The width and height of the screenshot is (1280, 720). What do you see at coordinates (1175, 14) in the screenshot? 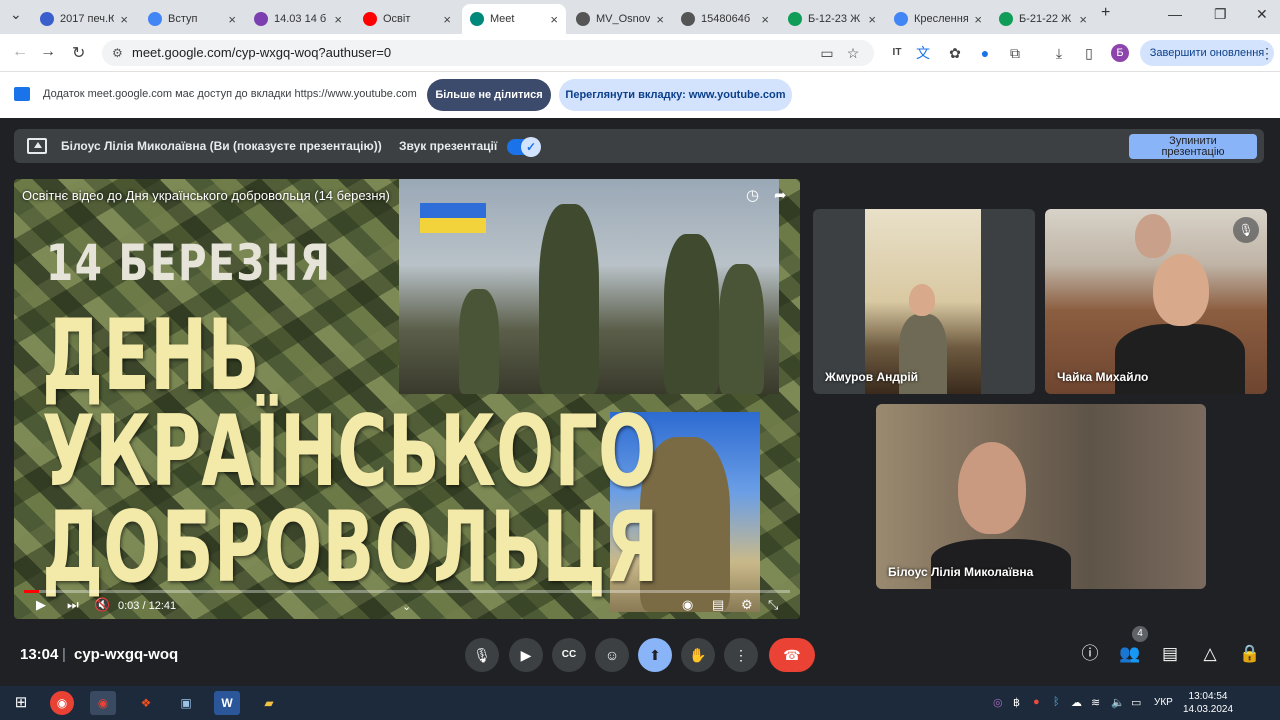
I see `minimize-icon: —` at bounding box center [1175, 14].